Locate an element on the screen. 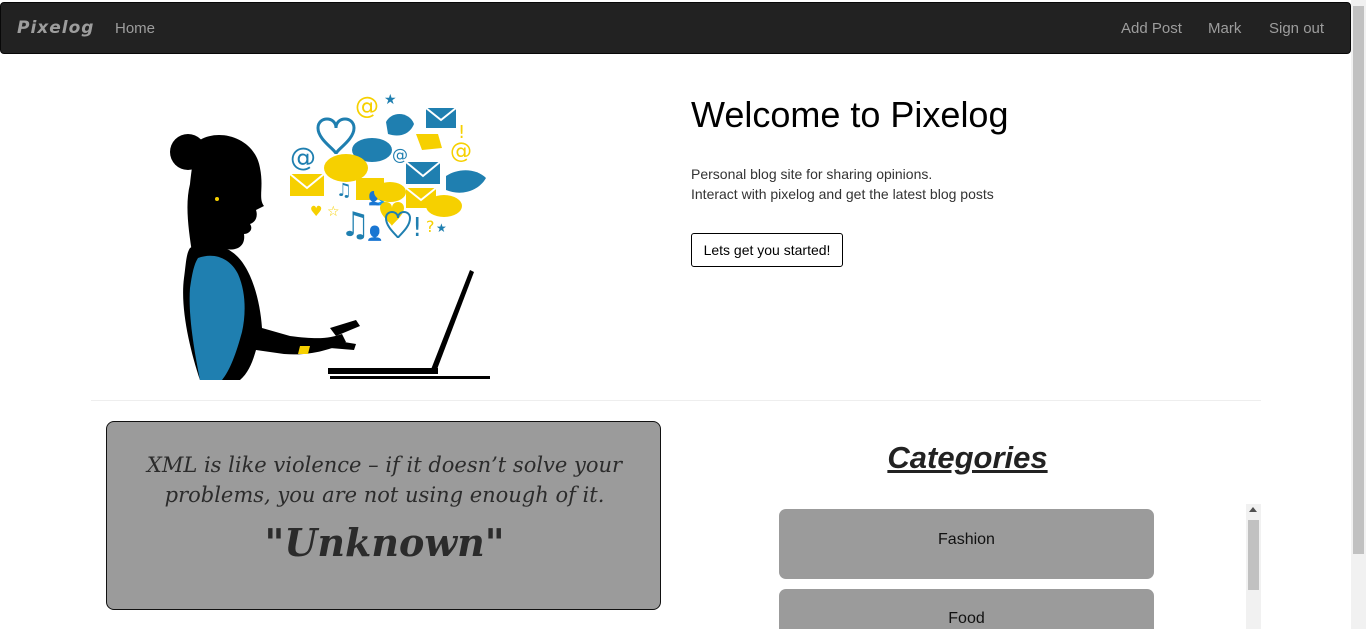 The width and height of the screenshot is (1366, 629). categories-scrollbar is located at coordinates (1253, 566).